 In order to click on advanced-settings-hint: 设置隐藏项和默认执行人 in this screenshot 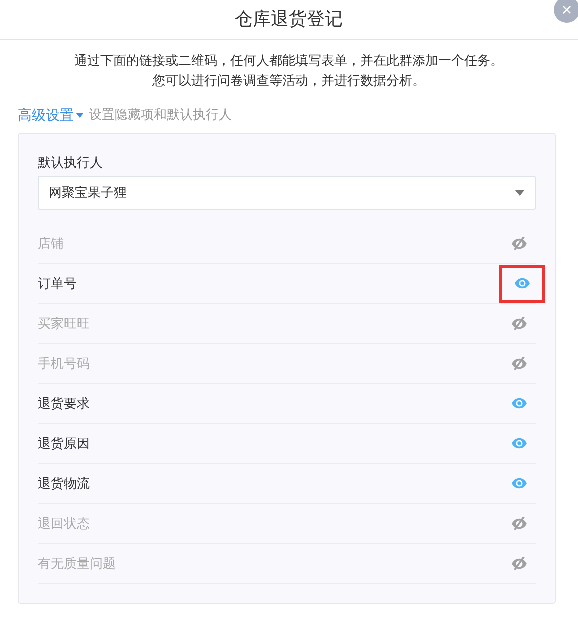, I will do `click(160, 115)`.